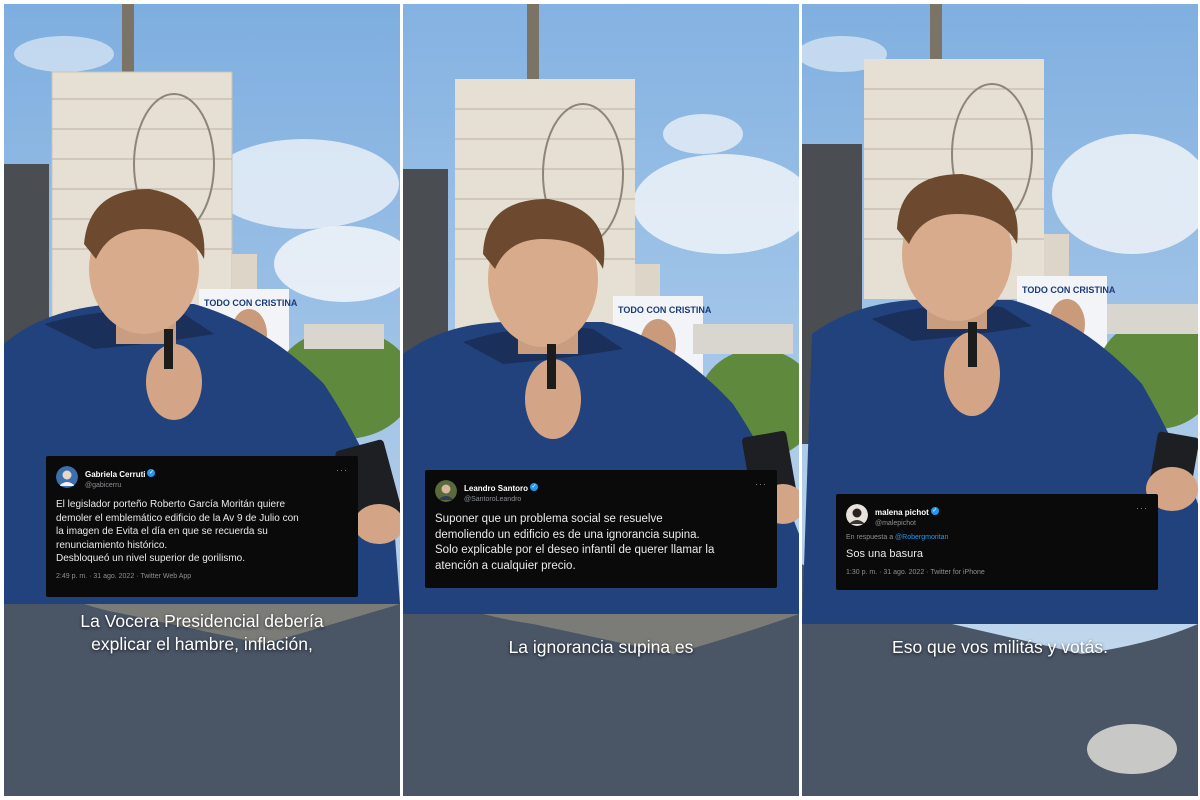 This screenshot has height=800, width=1200. Describe the element at coordinates (202, 621) in the screenshot. I see `caption-line: La Vocera Presidencial debería` at that location.